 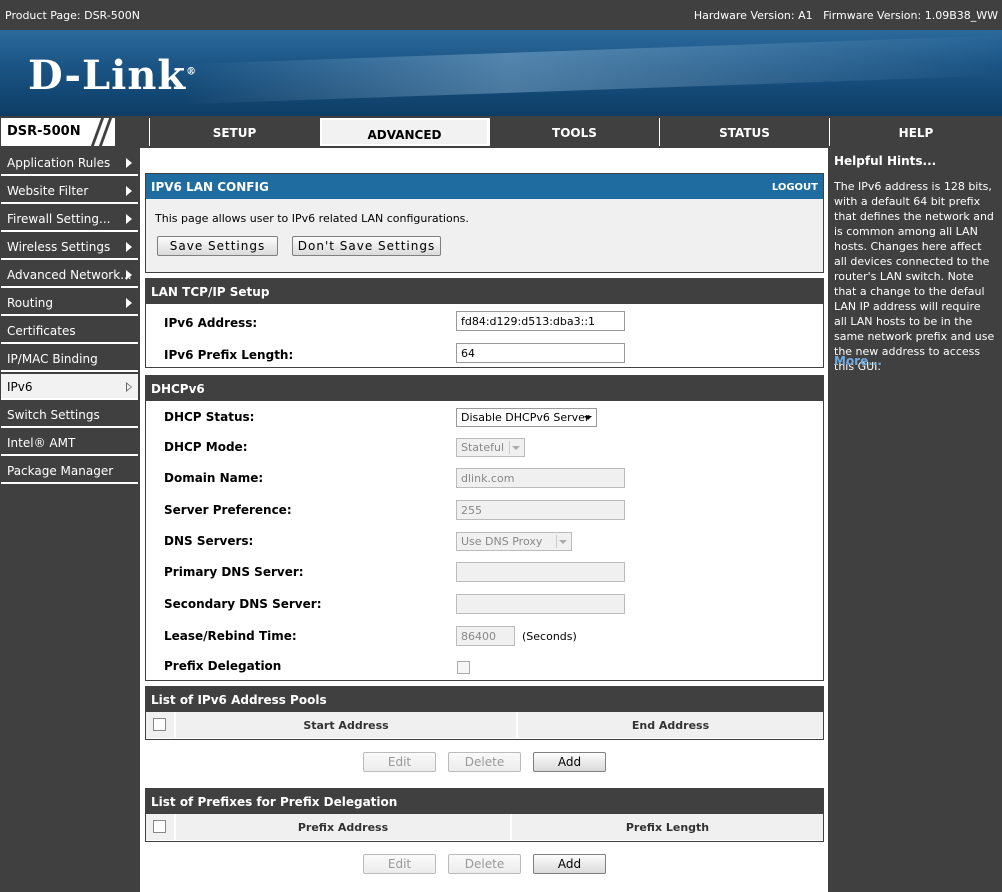 I want to click on brand-banner: D-Link®, so click(x=501, y=73).